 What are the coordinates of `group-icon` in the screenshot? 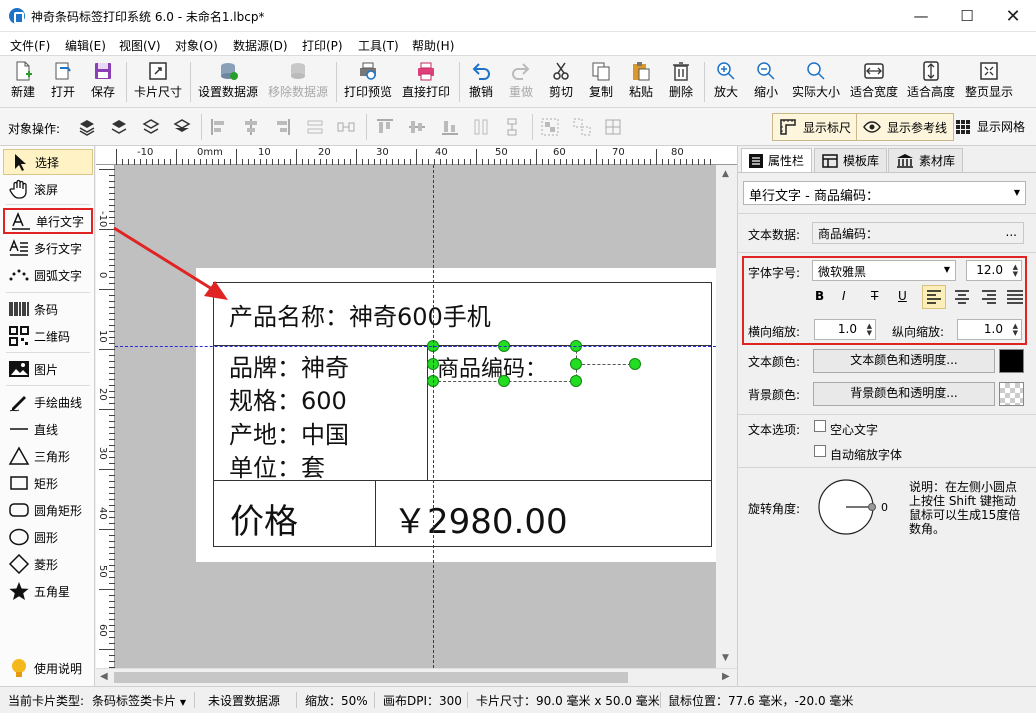 It's located at (550, 127).